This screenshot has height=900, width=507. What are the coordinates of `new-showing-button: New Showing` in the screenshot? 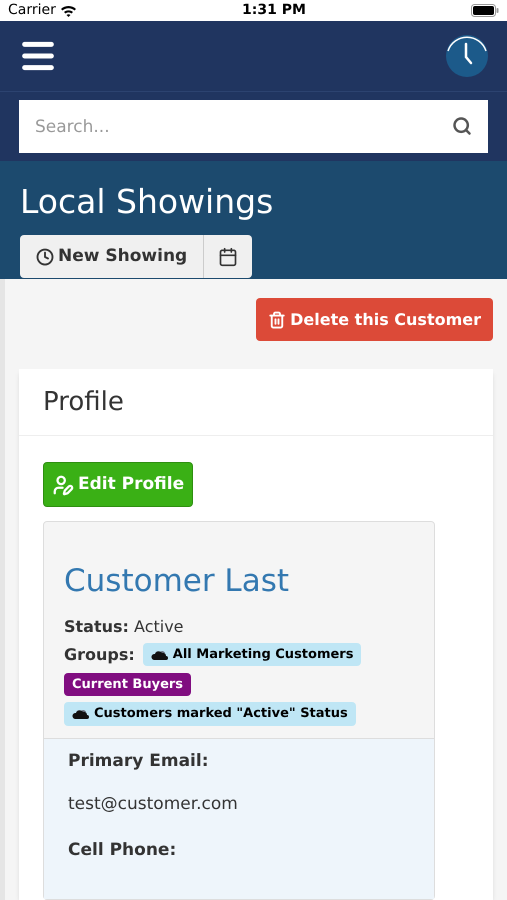 It's located at (112, 256).